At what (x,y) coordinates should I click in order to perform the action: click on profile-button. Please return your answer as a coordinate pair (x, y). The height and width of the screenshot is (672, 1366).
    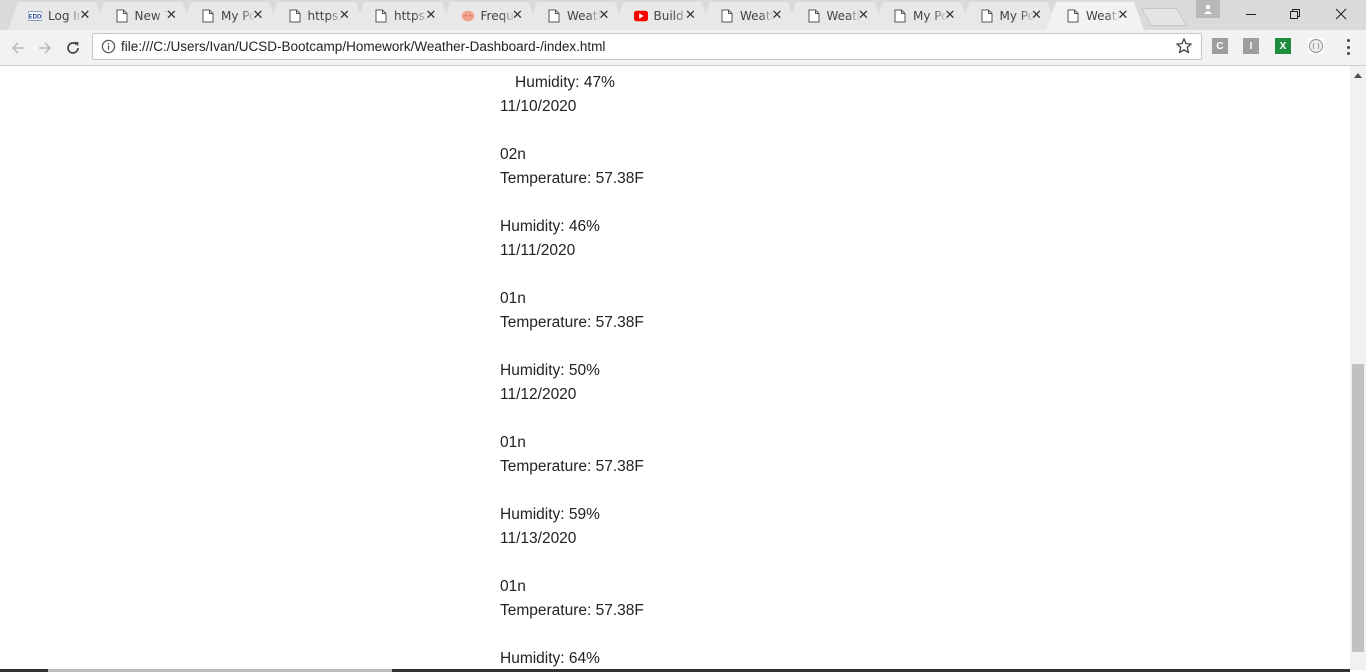
    Looking at the image, I should click on (1208, 9).